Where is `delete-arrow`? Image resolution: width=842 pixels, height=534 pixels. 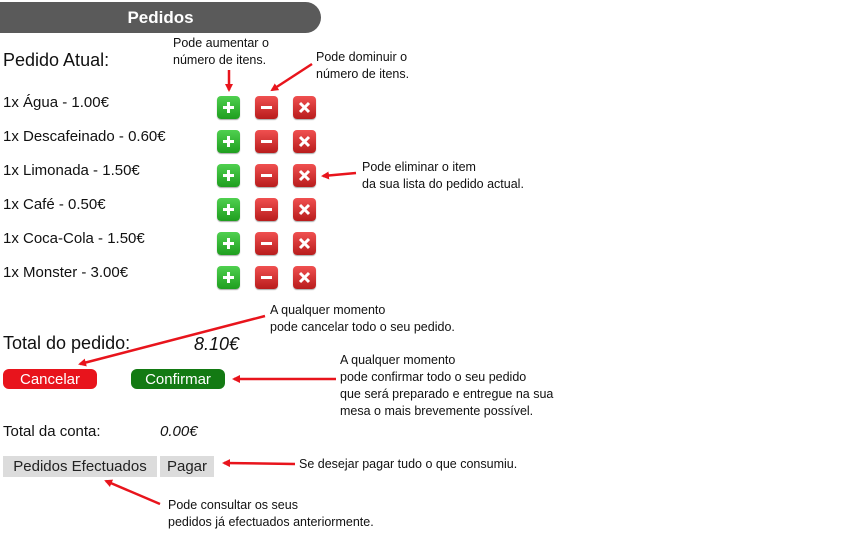 delete-arrow is located at coordinates (339, 175).